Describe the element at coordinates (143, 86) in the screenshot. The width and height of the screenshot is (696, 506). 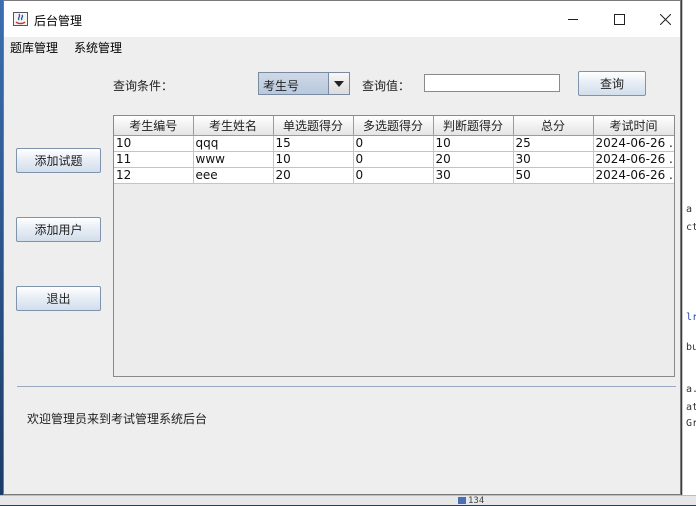
I see `query-condition-label: 查询条件：` at that location.